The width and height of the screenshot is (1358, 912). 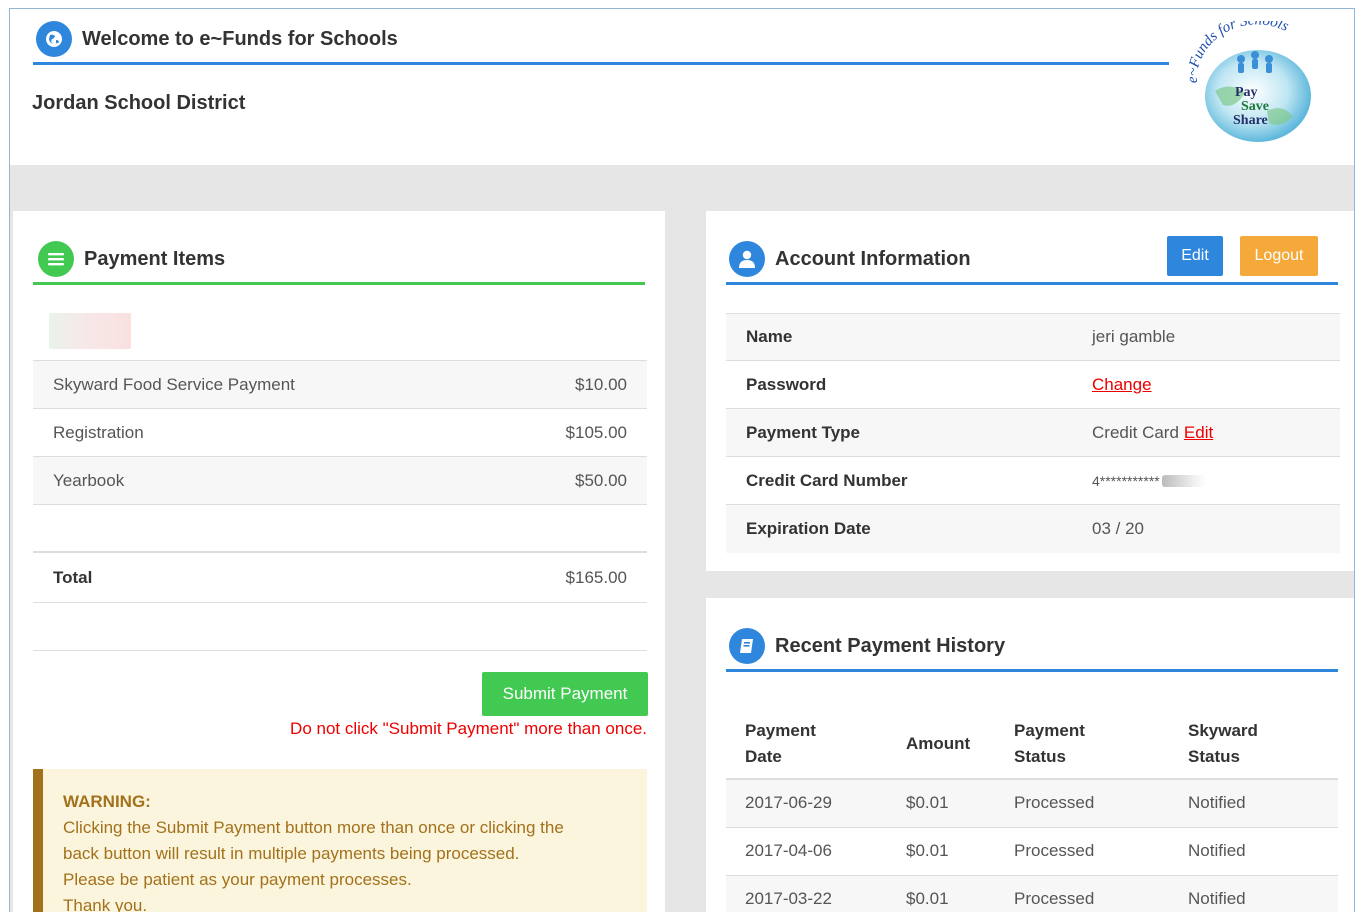 I want to click on col-amount: Amount, so click(x=938, y=743).